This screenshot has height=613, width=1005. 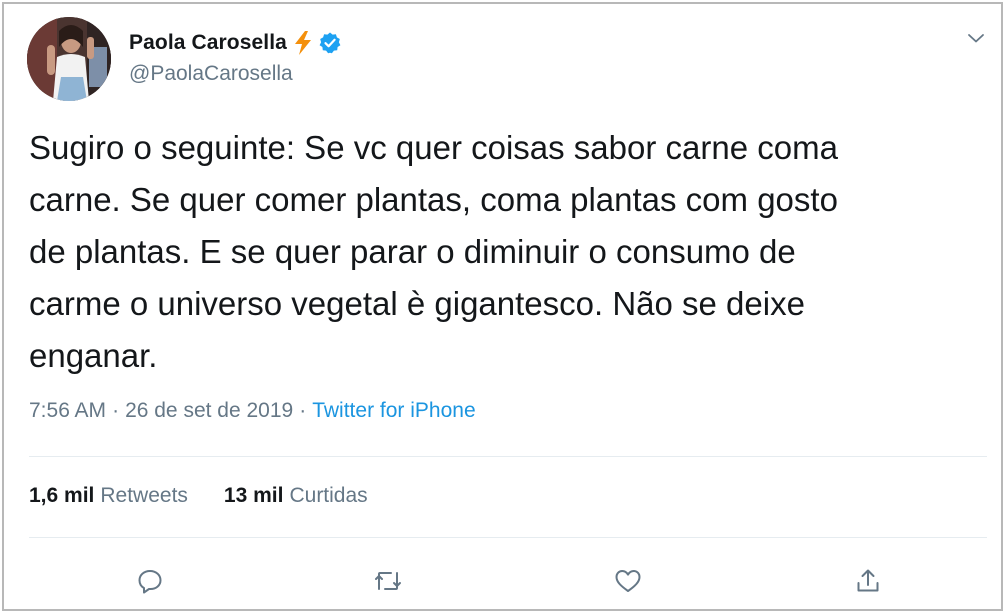 What do you see at coordinates (303, 43) in the screenshot?
I see `lightning-bolt-icon` at bounding box center [303, 43].